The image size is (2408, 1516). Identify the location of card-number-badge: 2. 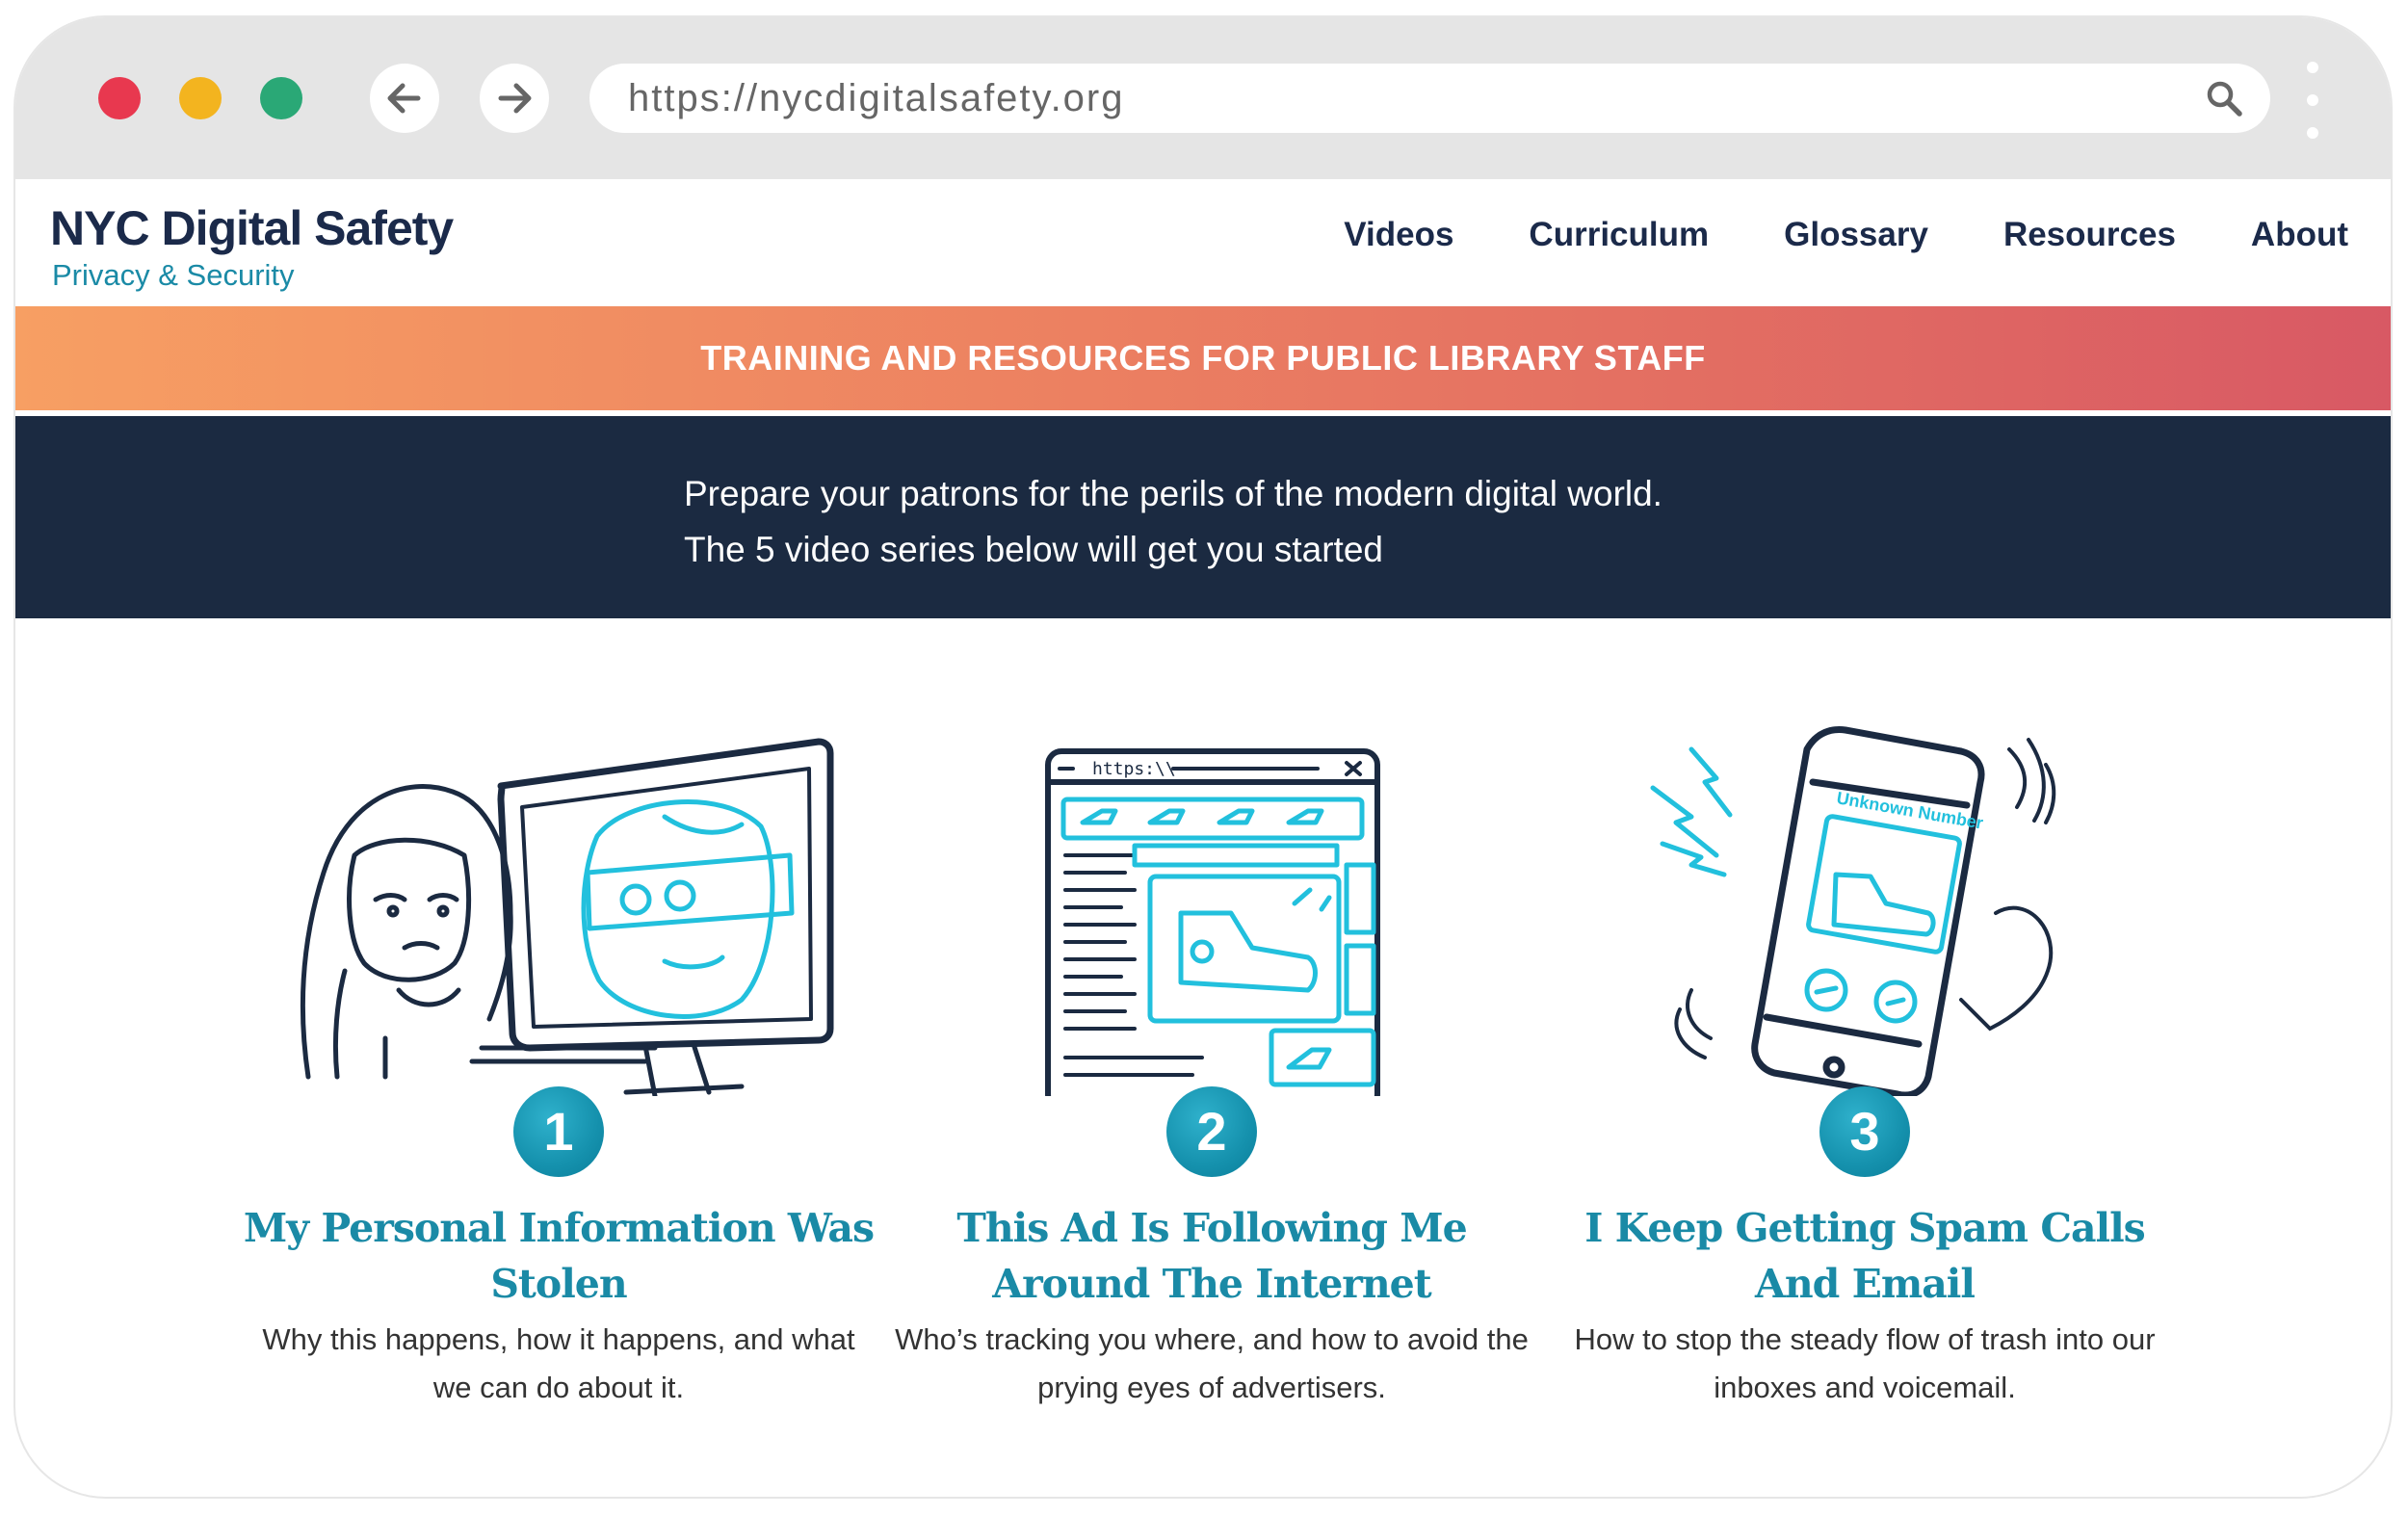
(1211, 1131).